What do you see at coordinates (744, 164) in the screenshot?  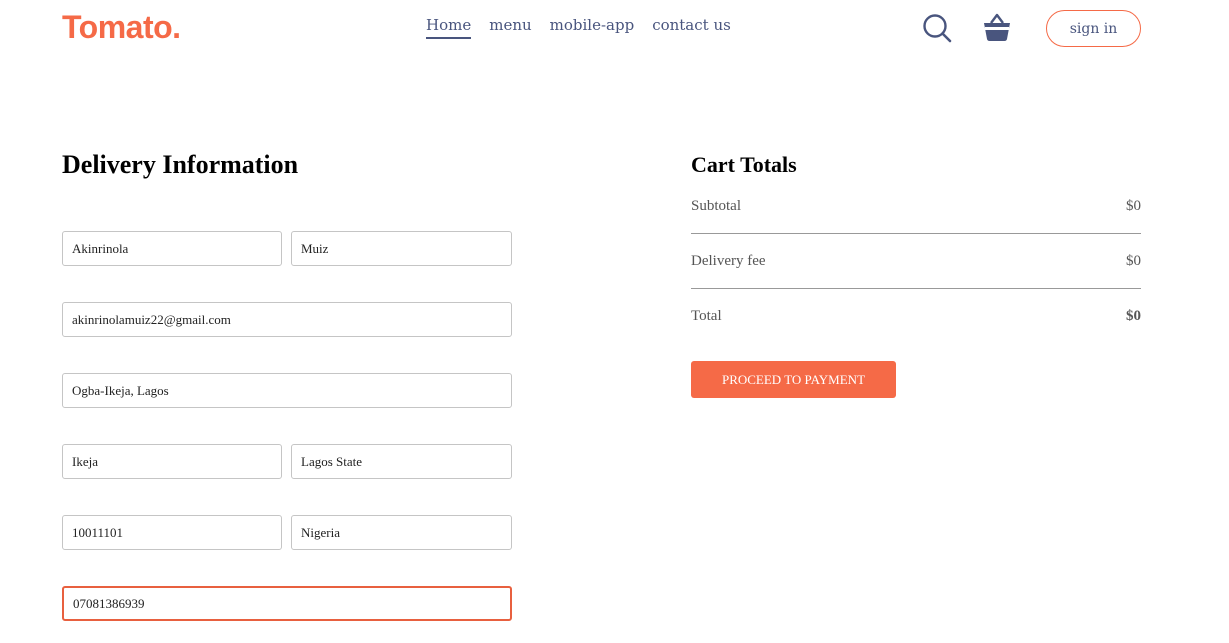 I see `cart-totals-title: Cart Totals` at bounding box center [744, 164].